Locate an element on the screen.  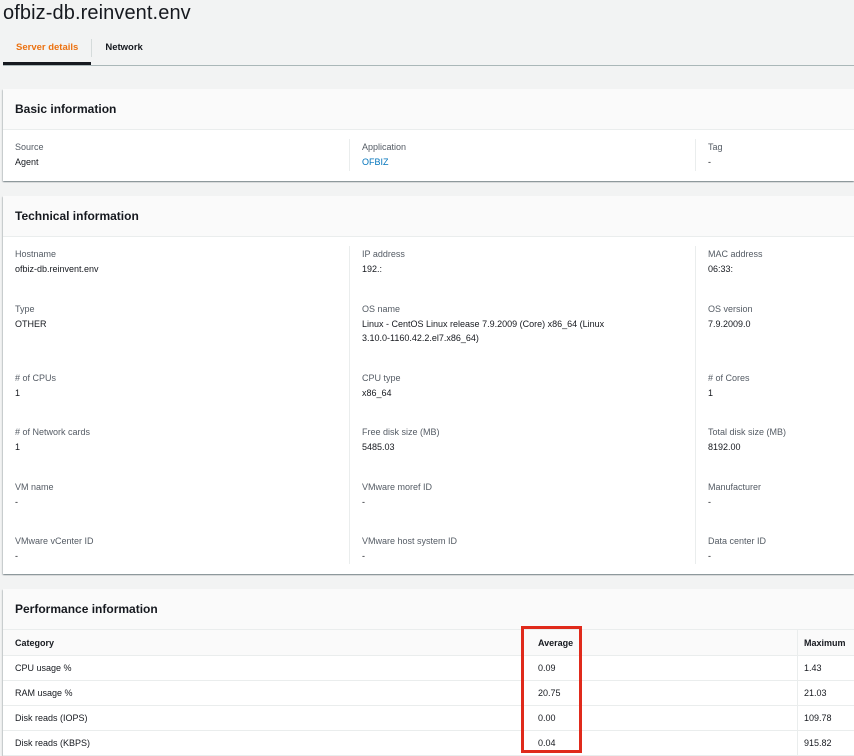
field-type: Type OTHER is located at coordinates (31, 317).